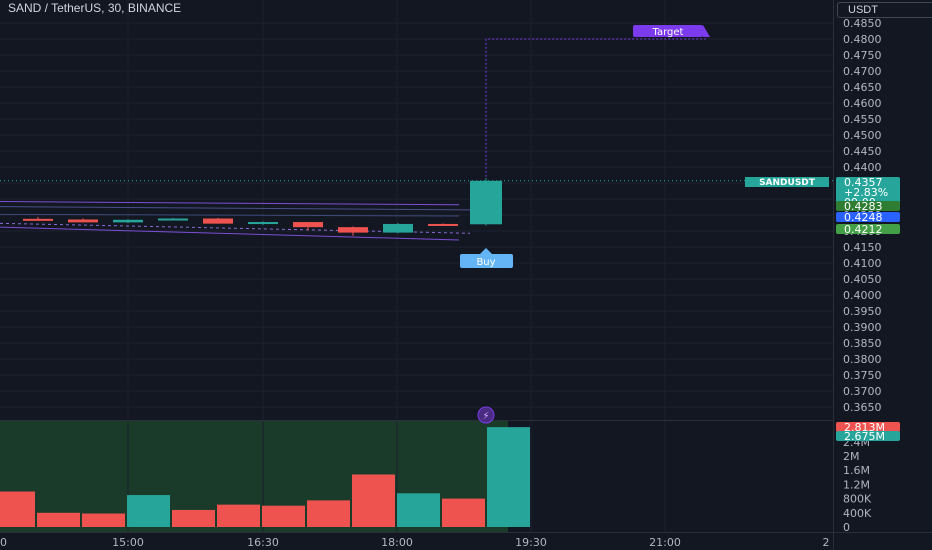  What do you see at coordinates (668, 32) in the screenshot?
I see `target-label: Target` at bounding box center [668, 32].